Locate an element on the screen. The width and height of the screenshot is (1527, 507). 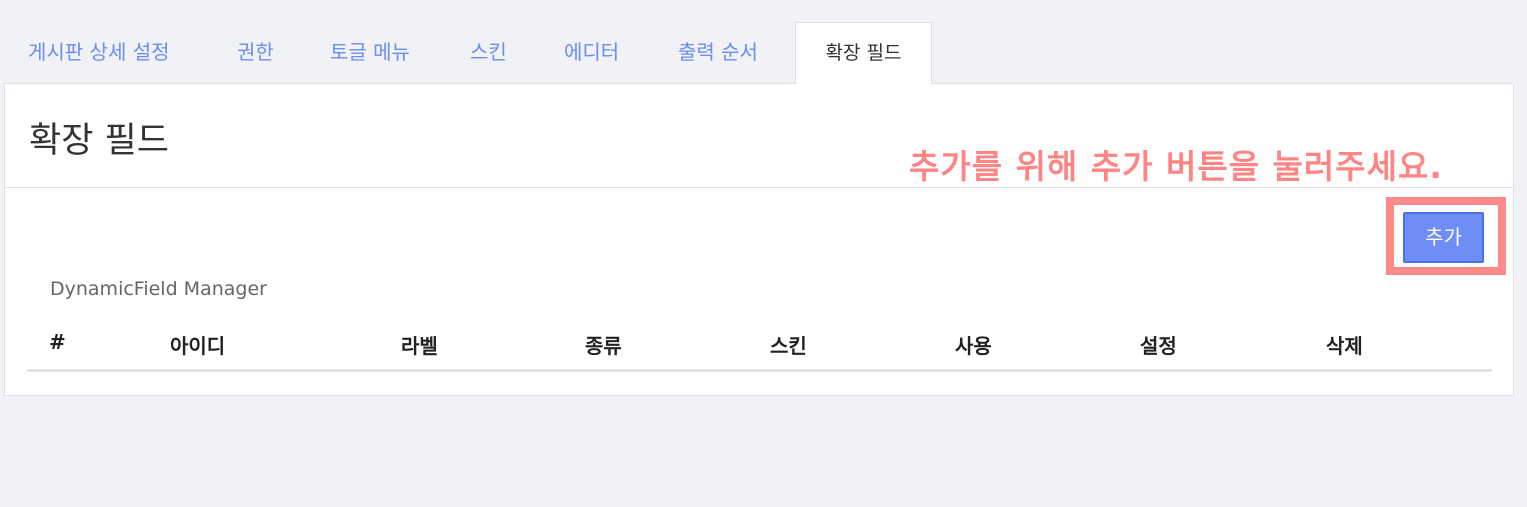
column-header-id: 아이디 is located at coordinates (198, 346).